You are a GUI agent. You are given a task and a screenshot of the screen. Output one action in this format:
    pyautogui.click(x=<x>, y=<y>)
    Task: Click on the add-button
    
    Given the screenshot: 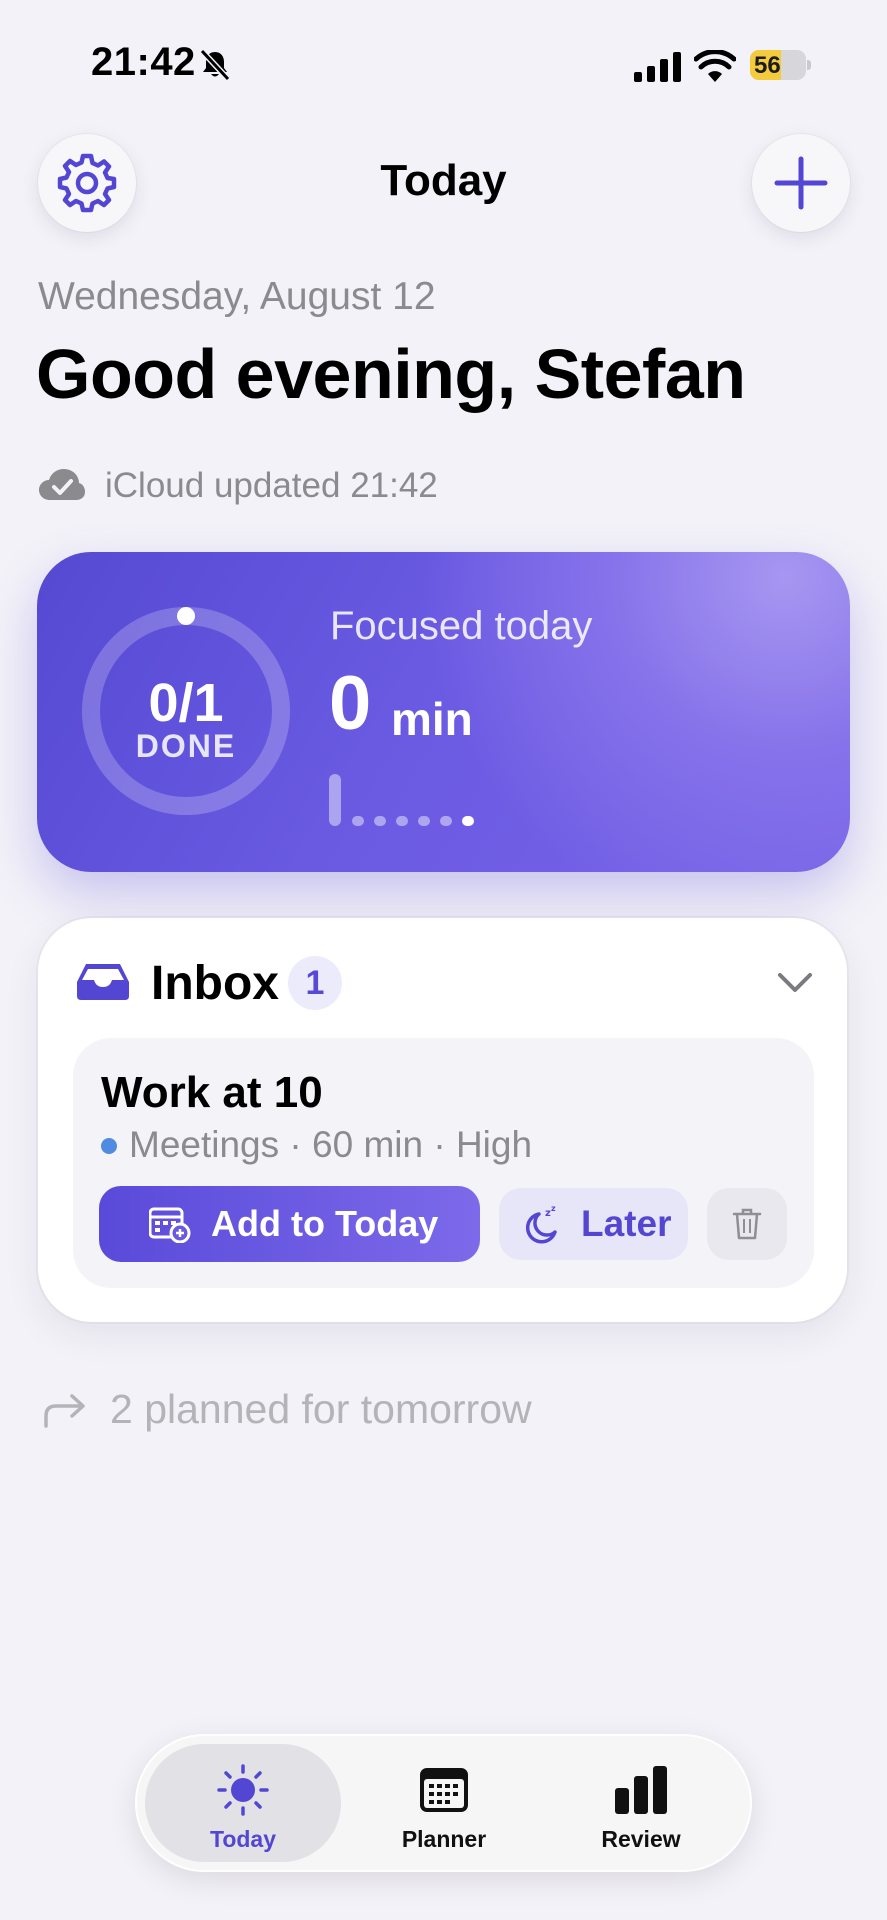 What is the action you would take?
    pyautogui.click(x=801, y=183)
    